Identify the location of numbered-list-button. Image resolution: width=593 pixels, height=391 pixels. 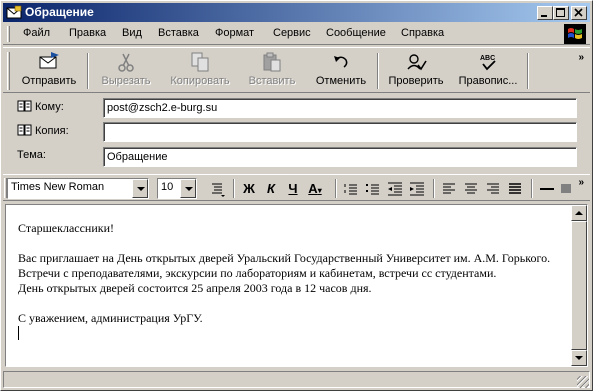
(351, 188).